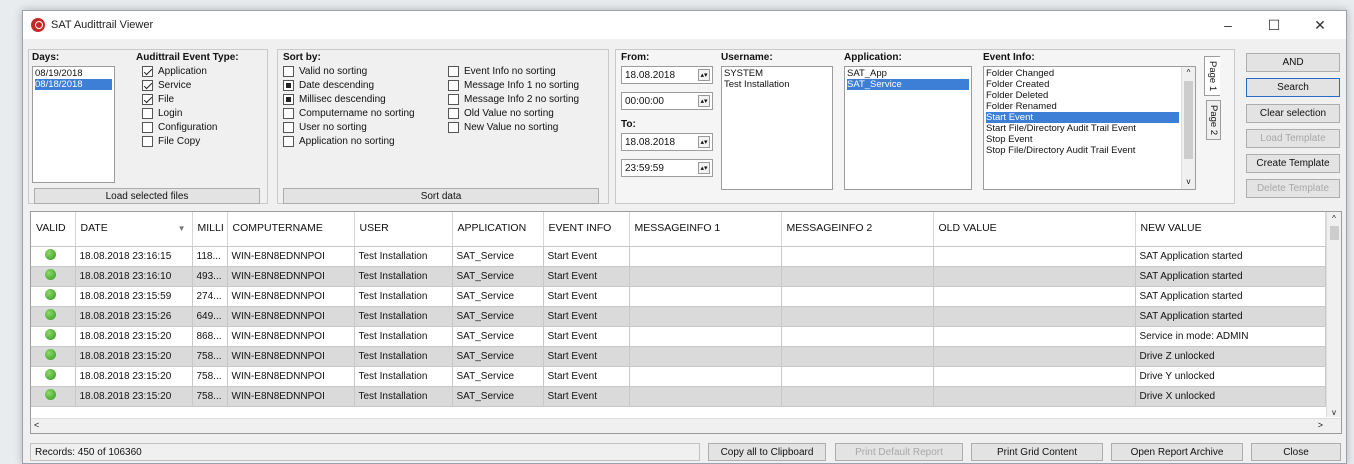 The image size is (1354, 464). Describe the element at coordinates (899, 452) in the screenshot. I see `print-default-report-button: Print Default Report` at that location.